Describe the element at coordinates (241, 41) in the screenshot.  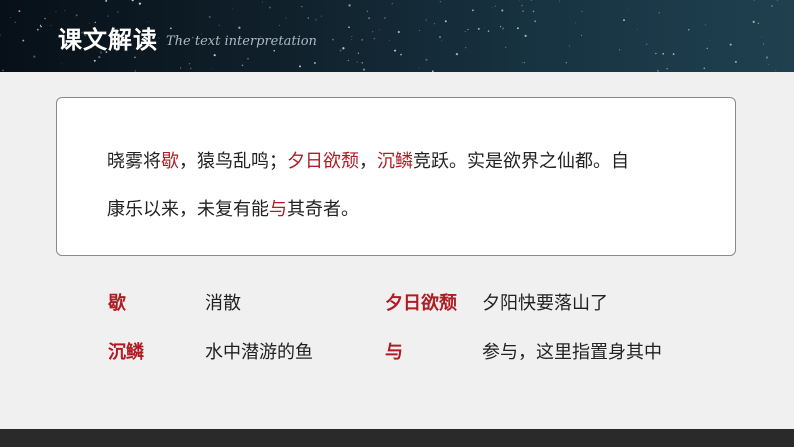
I see `page-subtitle: The text interpretation` at that location.